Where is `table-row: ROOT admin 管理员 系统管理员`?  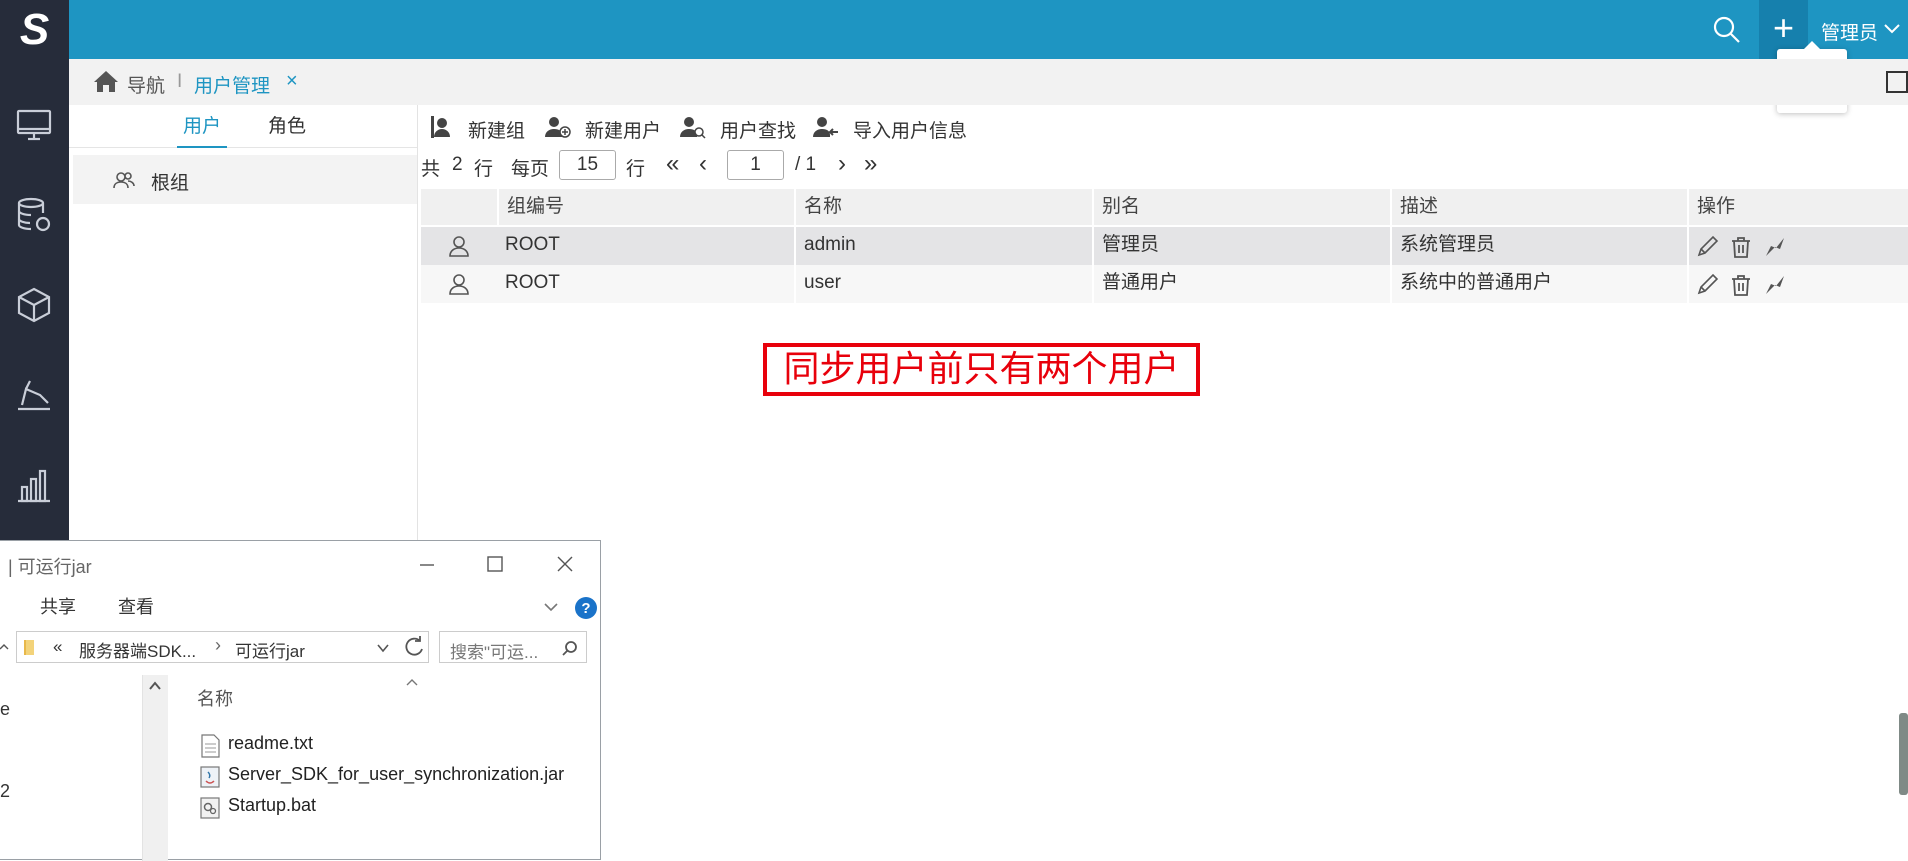
table-row: ROOT admin 管理员 系统管理员 is located at coordinates (1164, 246).